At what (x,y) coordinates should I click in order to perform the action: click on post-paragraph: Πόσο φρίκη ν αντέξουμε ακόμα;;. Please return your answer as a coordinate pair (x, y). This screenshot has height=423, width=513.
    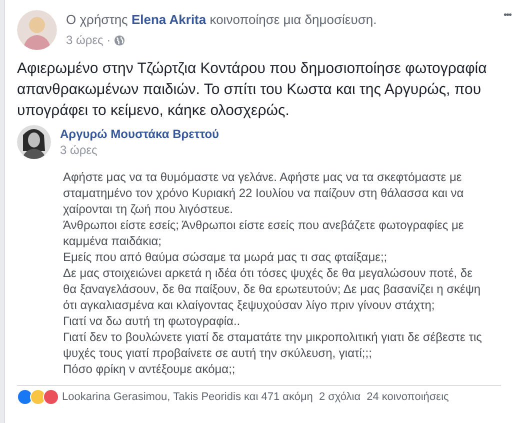
    Looking at the image, I should click on (149, 369).